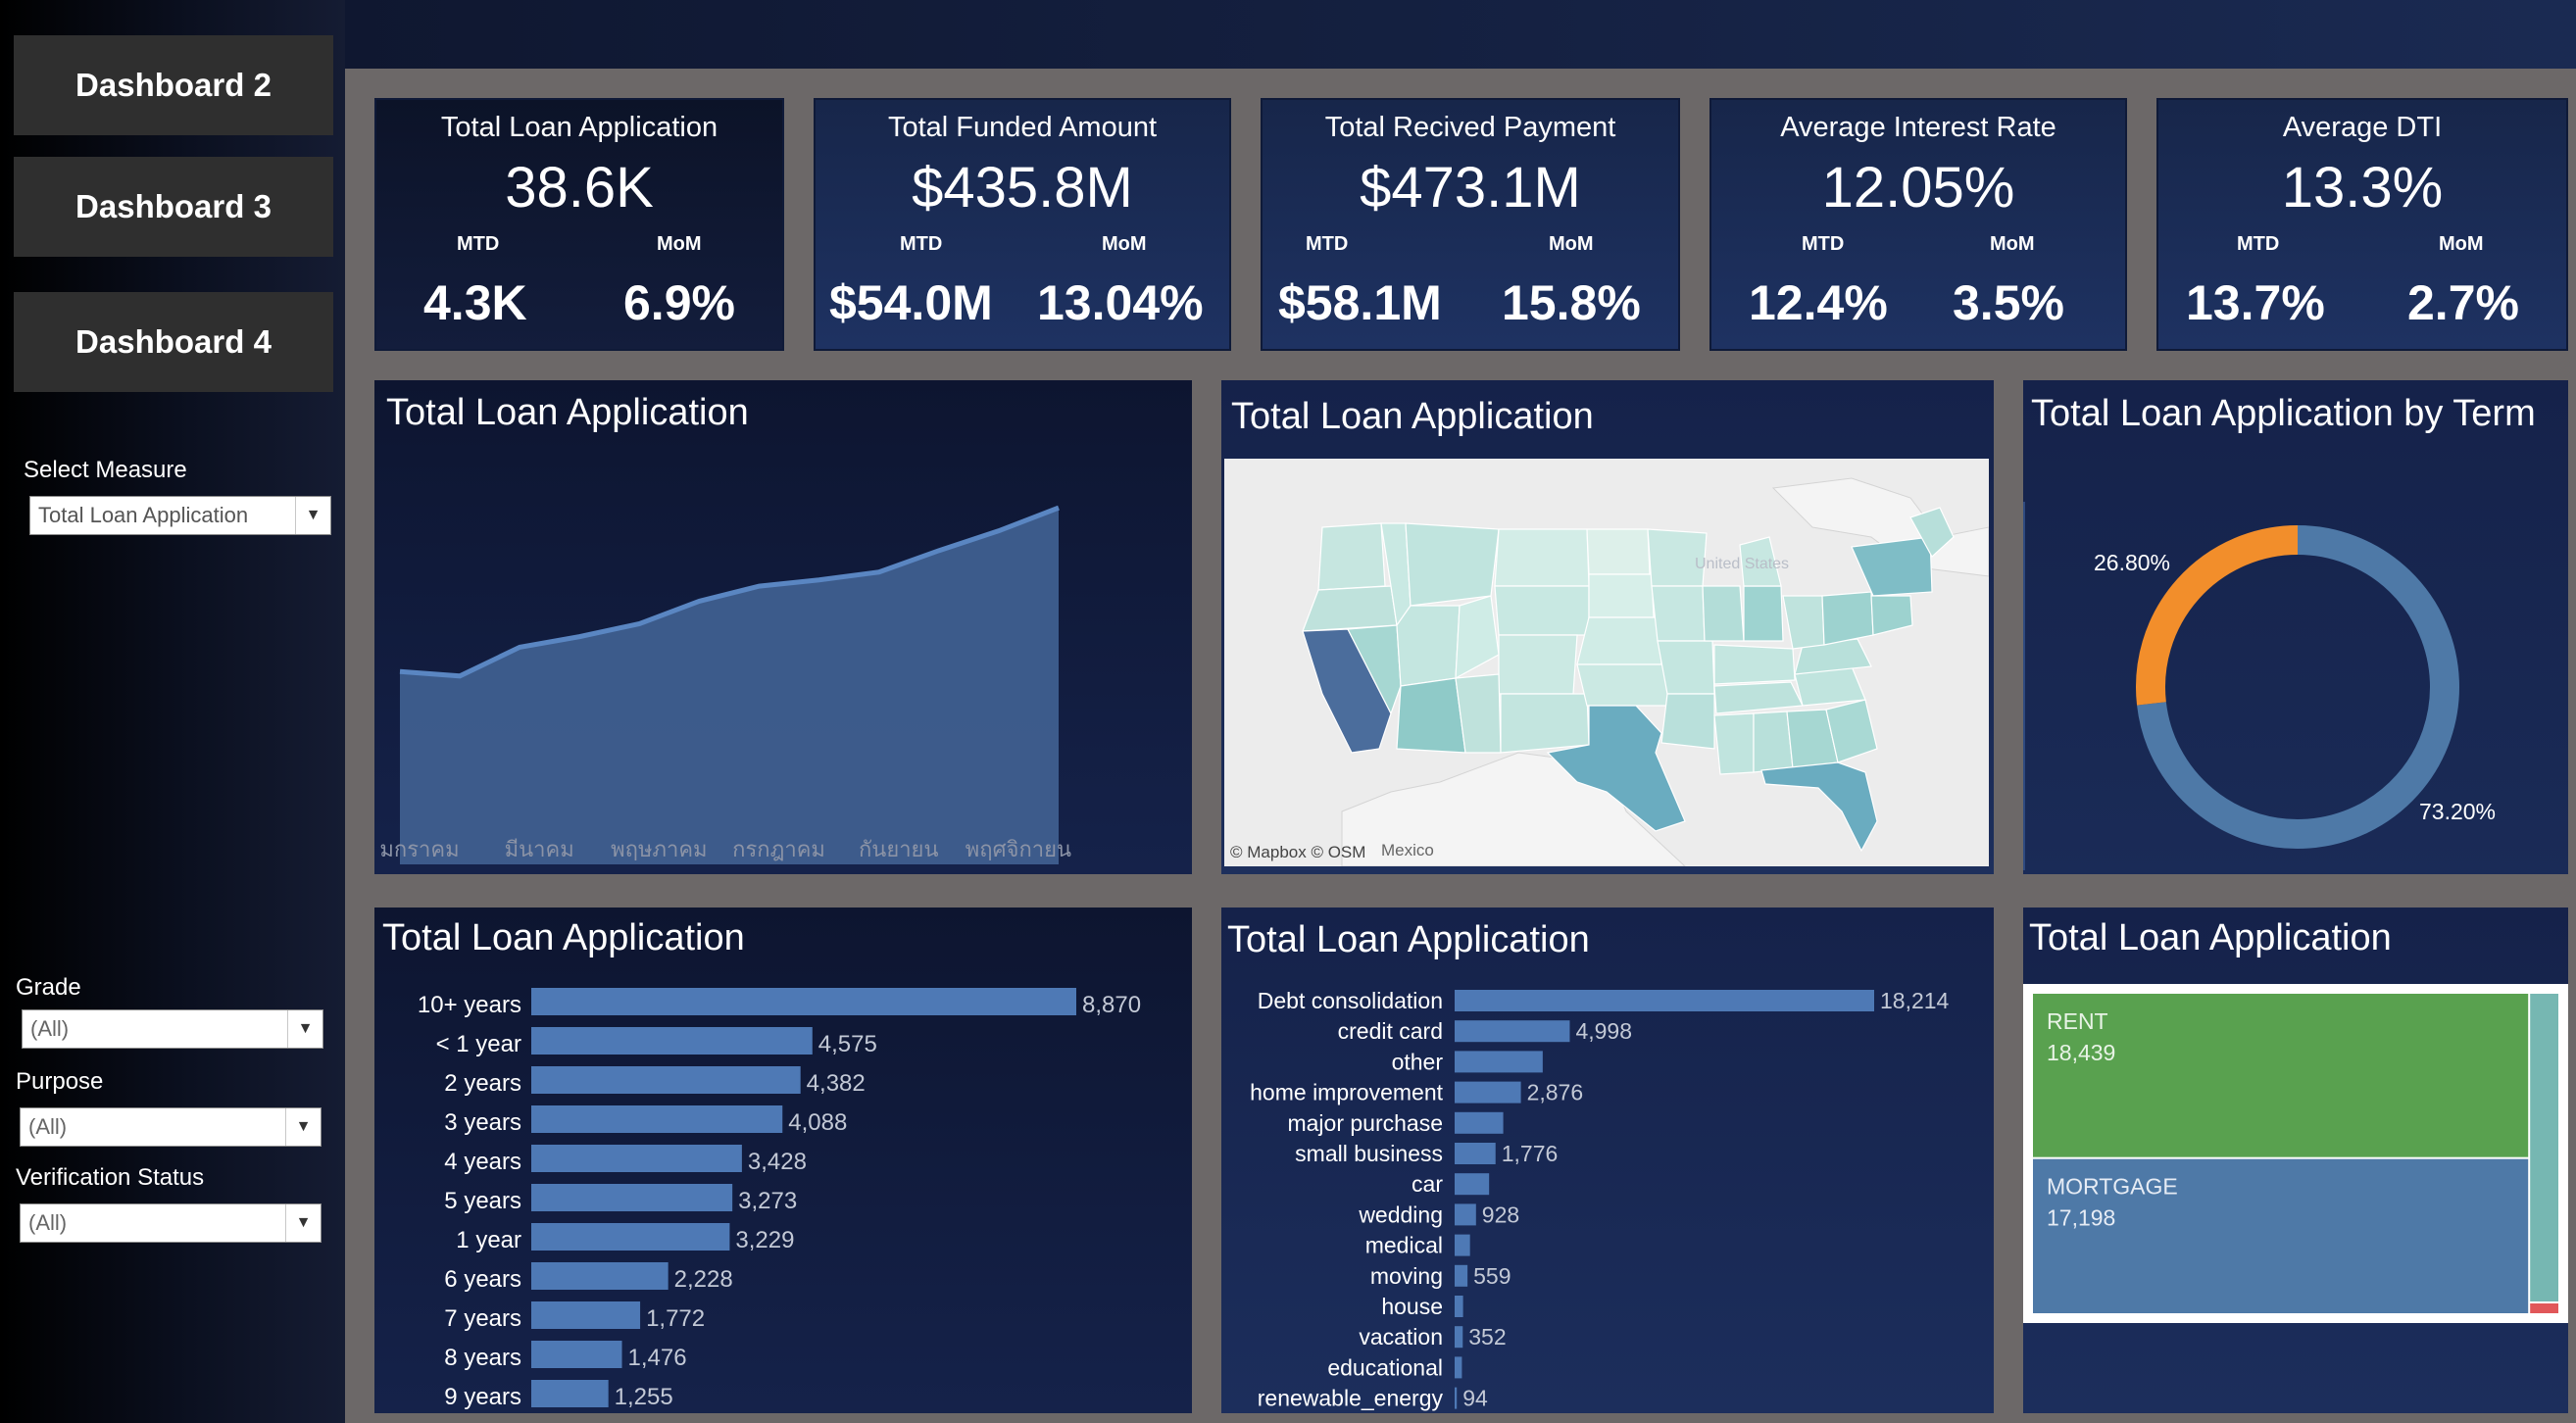 This screenshot has width=2576, height=1423. I want to click on map-title: Total Loan Application, so click(1412, 416).